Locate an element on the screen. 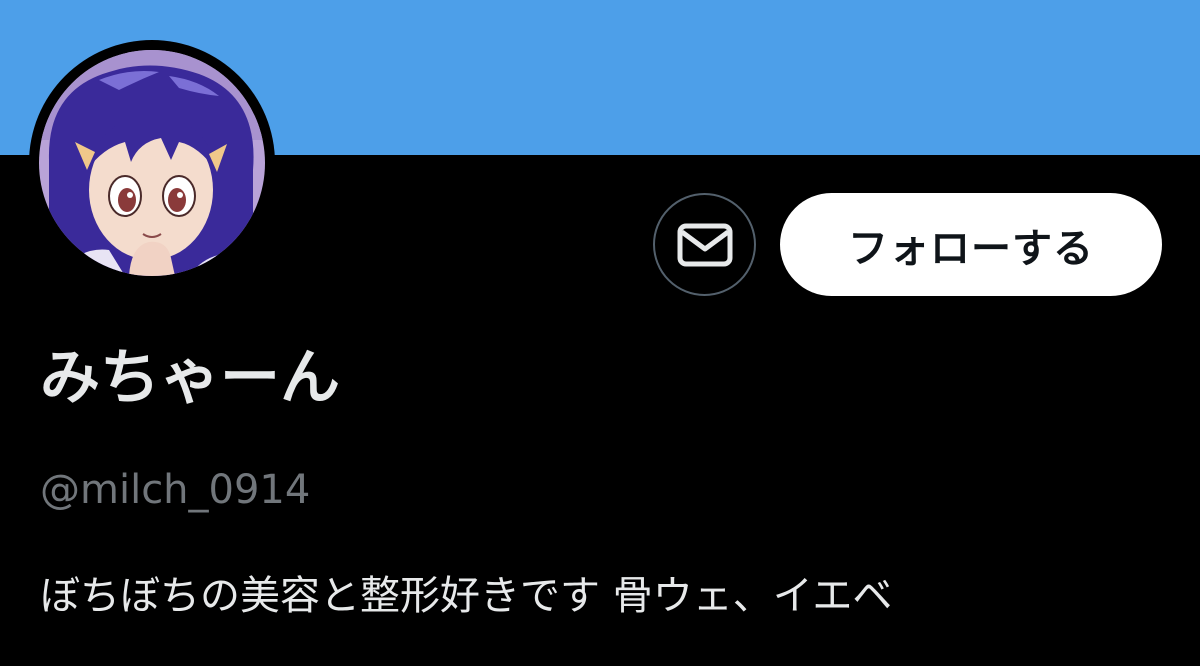 This screenshot has height=666, width=1200. message-button is located at coordinates (704, 244).